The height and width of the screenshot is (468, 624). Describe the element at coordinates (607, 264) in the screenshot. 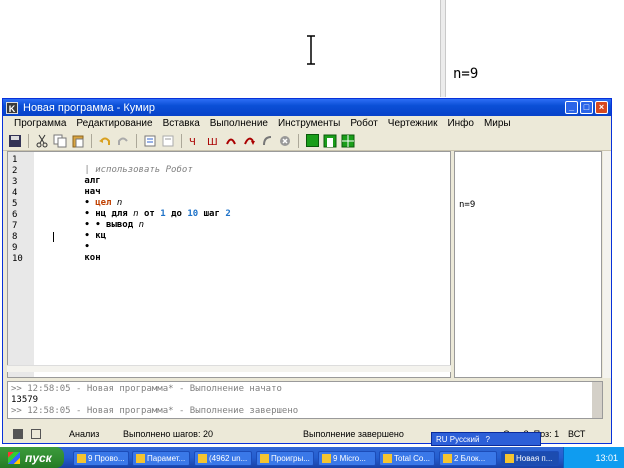

I see `result-vertical-scrollbar` at that location.